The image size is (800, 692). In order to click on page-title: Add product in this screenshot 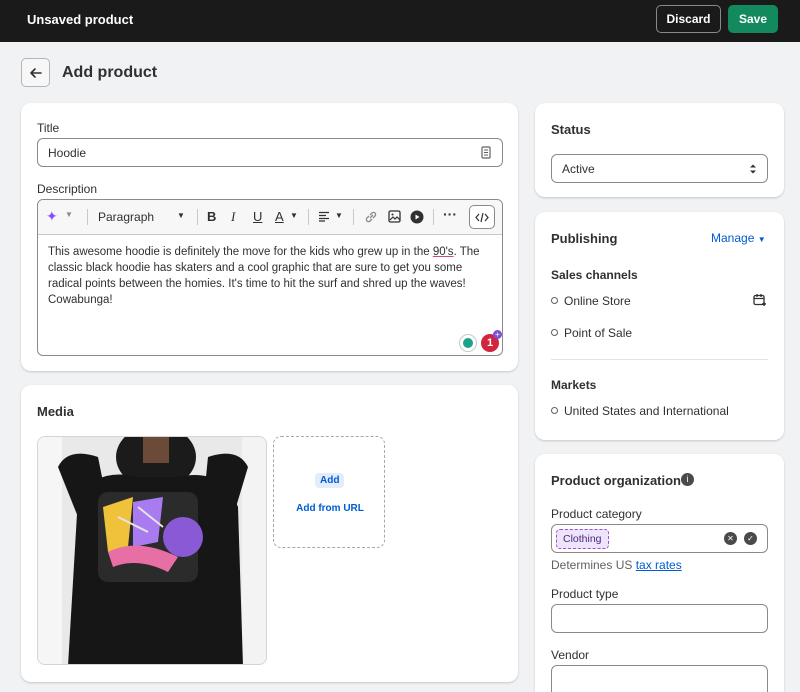, I will do `click(110, 72)`.